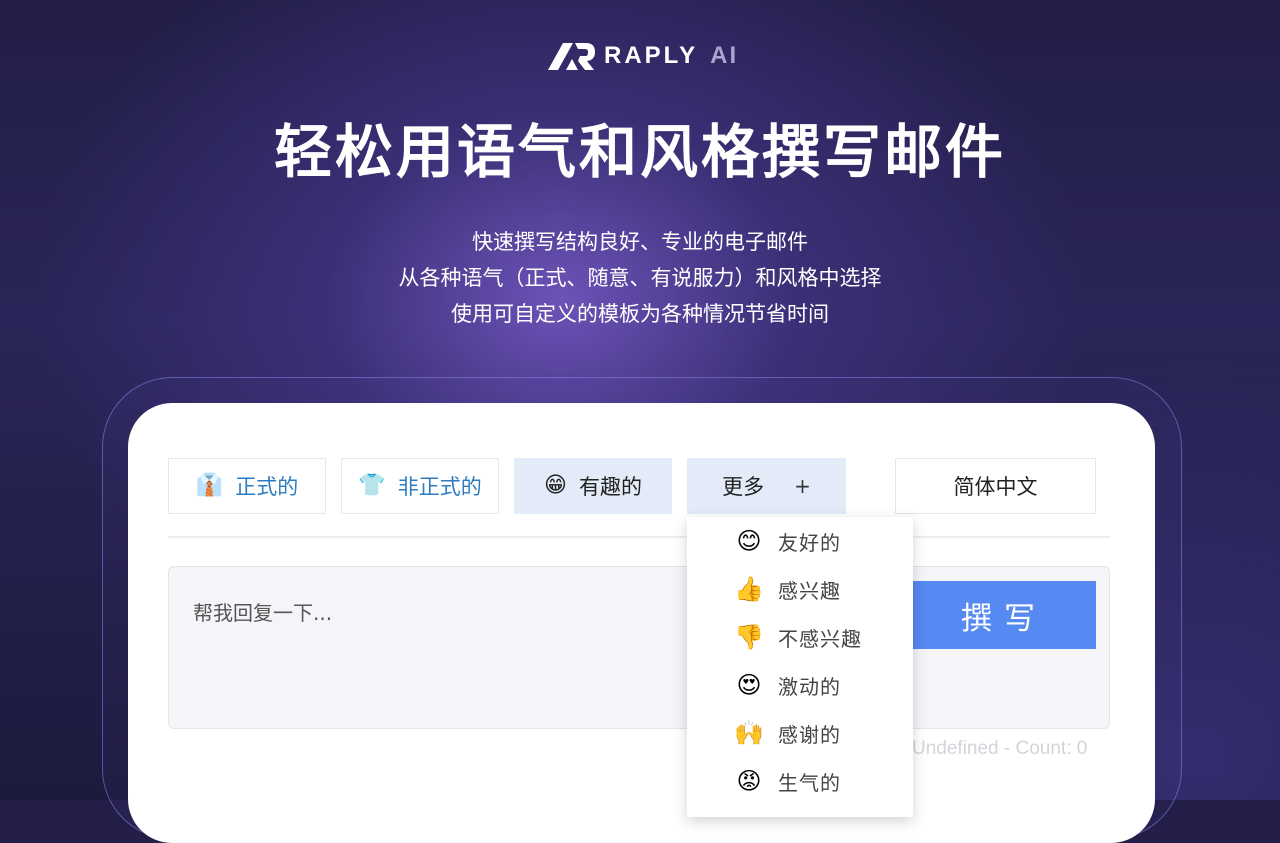 The image size is (1280, 843). I want to click on tone-label-fun: 有趣的, so click(610, 487).